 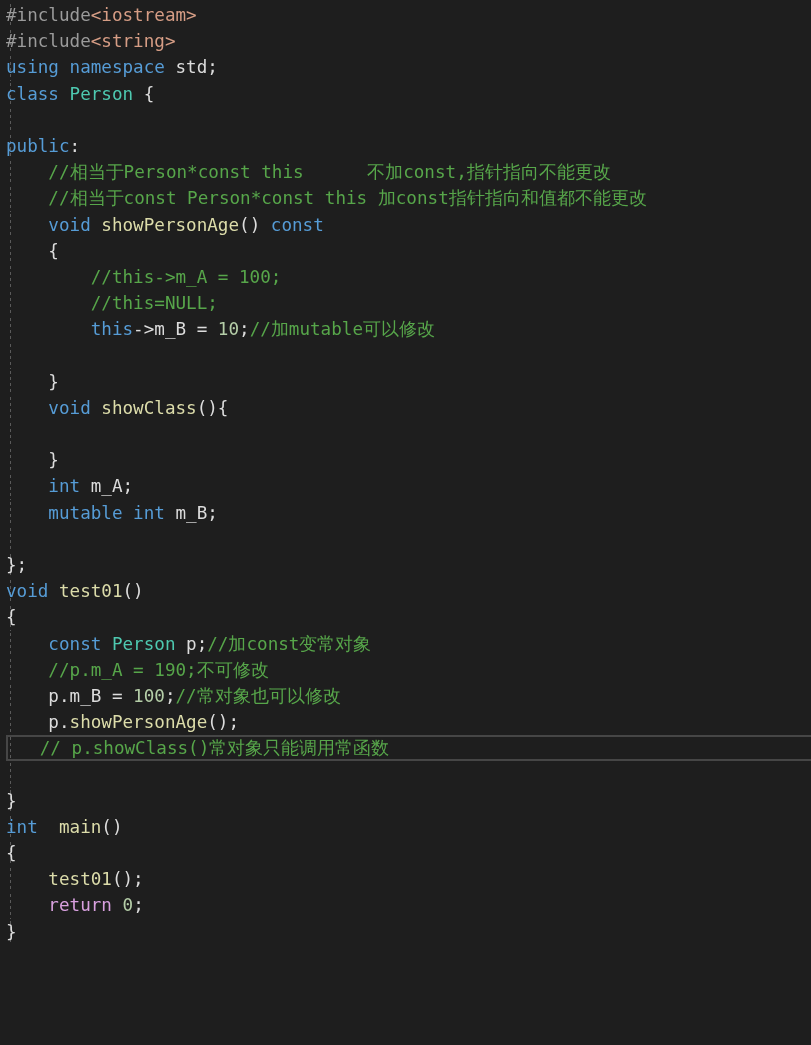 I want to click on code-line: #include<string>, so click(x=91, y=42).